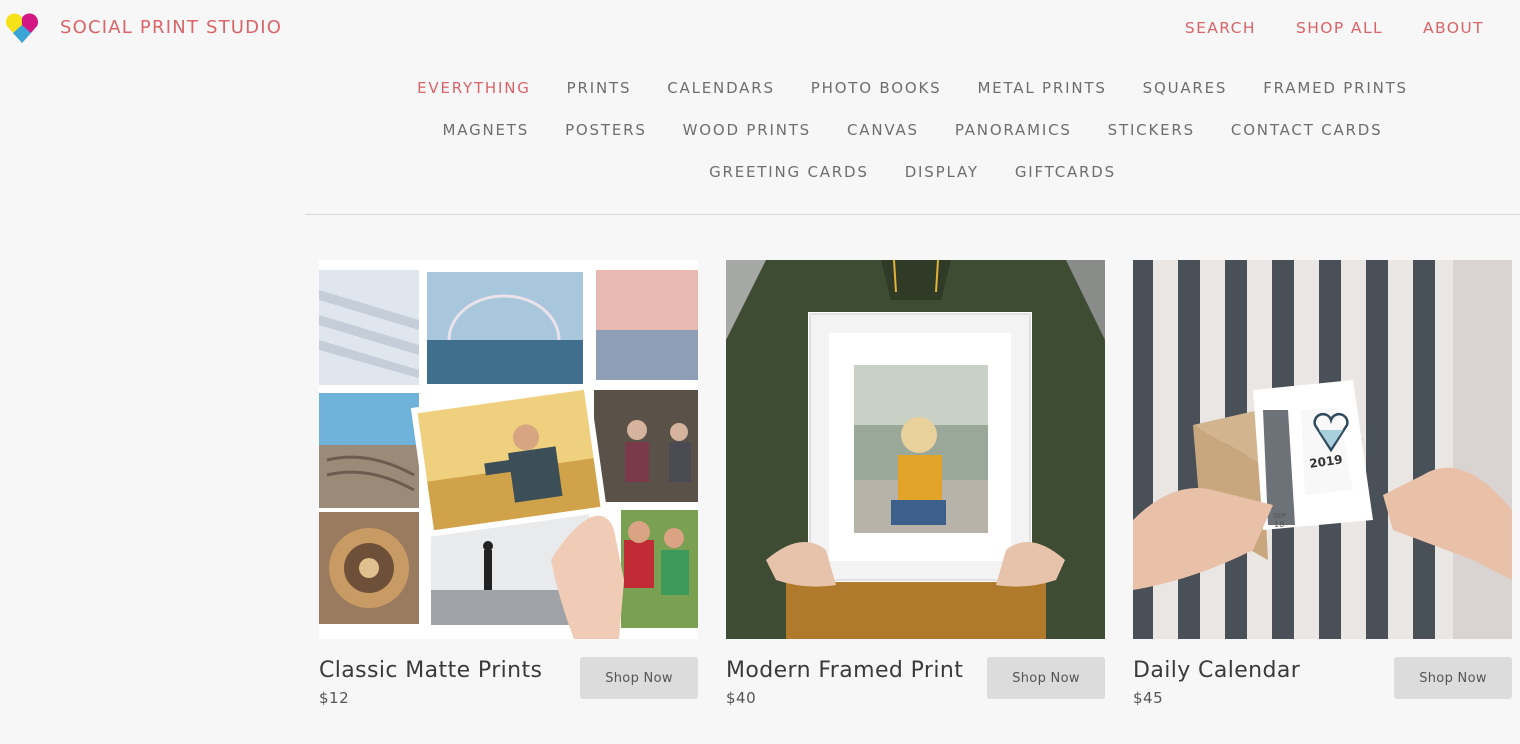 This screenshot has width=1520, height=744. I want to click on brand-name: SOCIAL PRINT STUDIO, so click(171, 27).